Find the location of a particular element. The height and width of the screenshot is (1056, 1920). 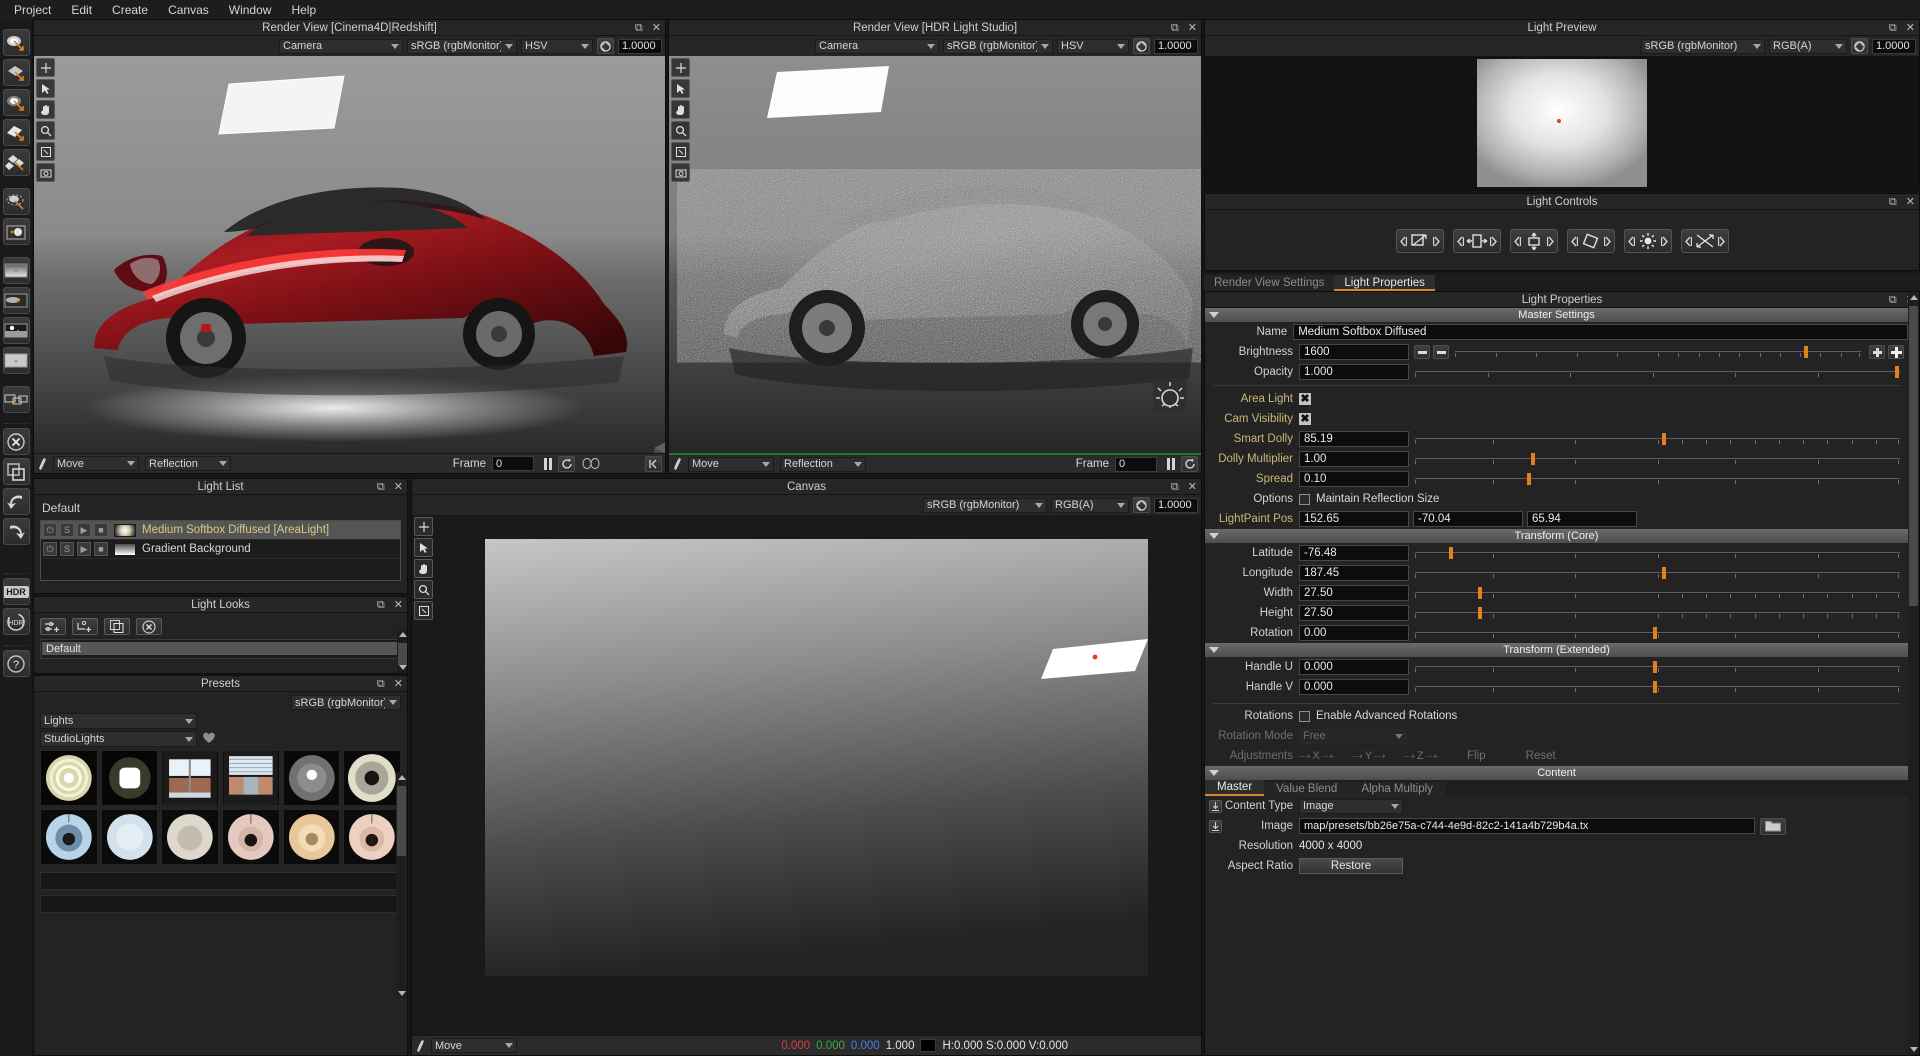

browse-folder-icon is located at coordinates (1773, 826).